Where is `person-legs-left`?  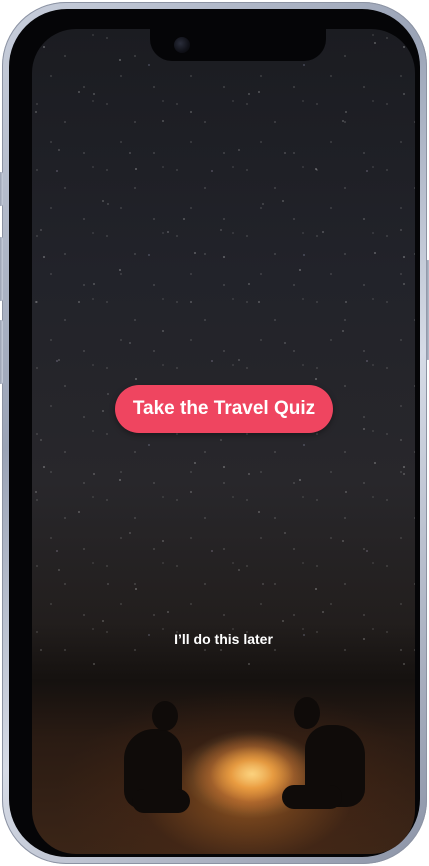
person-legs-left is located at coordinates (161, 801).